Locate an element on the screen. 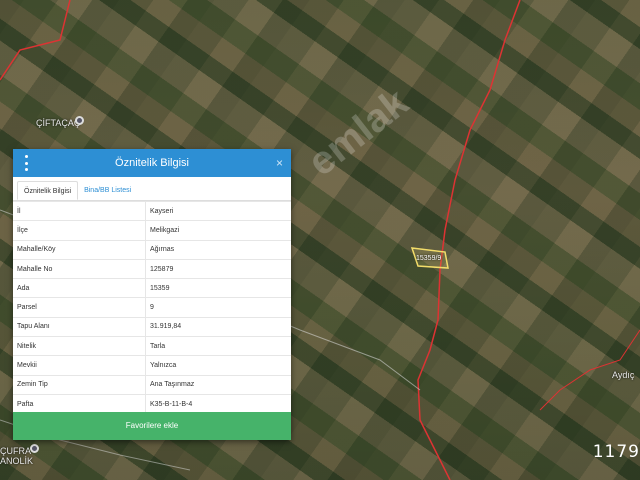 This screenshot has width=640, height=480. panel-title: Öznitelik Bilgisi is located at coordinates (152, 163).